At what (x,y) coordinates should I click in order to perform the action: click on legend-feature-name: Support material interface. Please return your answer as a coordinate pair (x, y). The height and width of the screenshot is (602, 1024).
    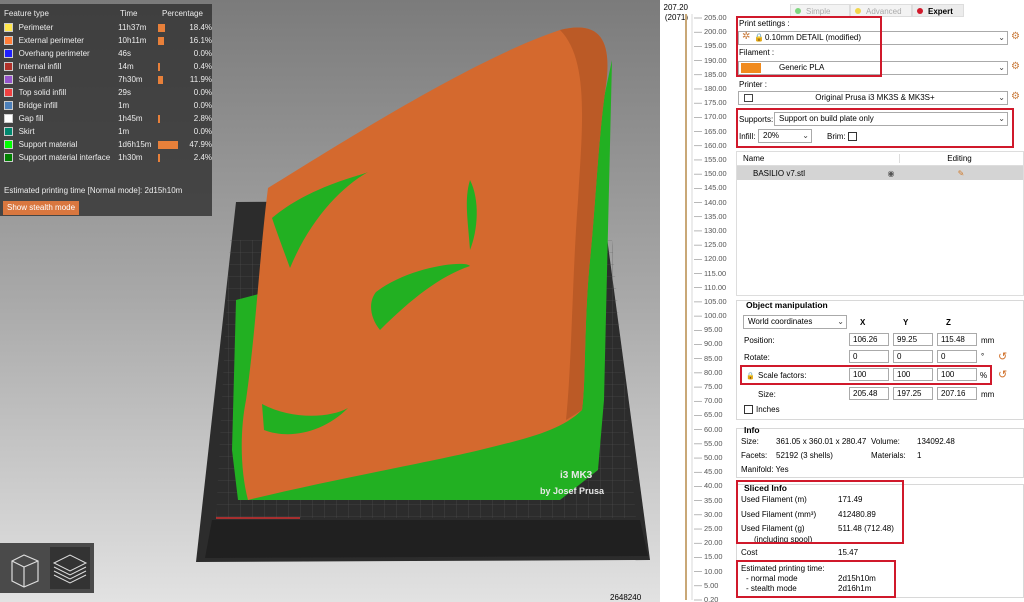
    Looking at the image, I should click on (64, 157).